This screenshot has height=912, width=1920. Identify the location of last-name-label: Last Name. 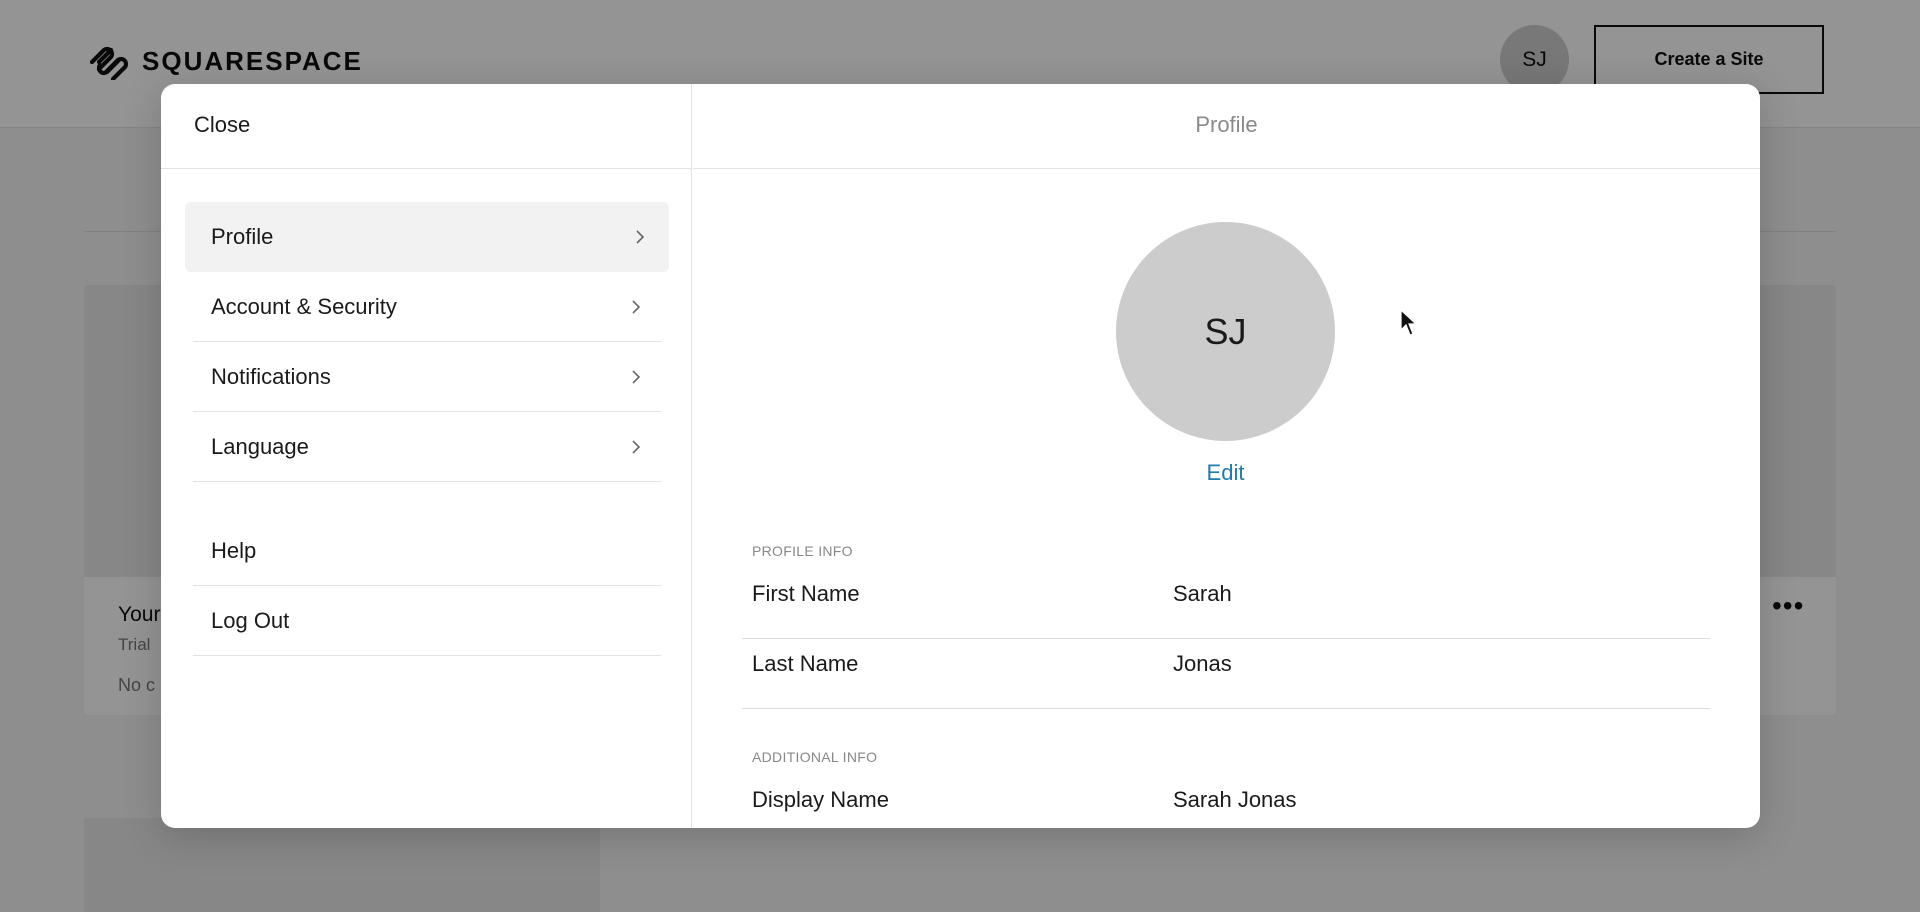
(805, 663).